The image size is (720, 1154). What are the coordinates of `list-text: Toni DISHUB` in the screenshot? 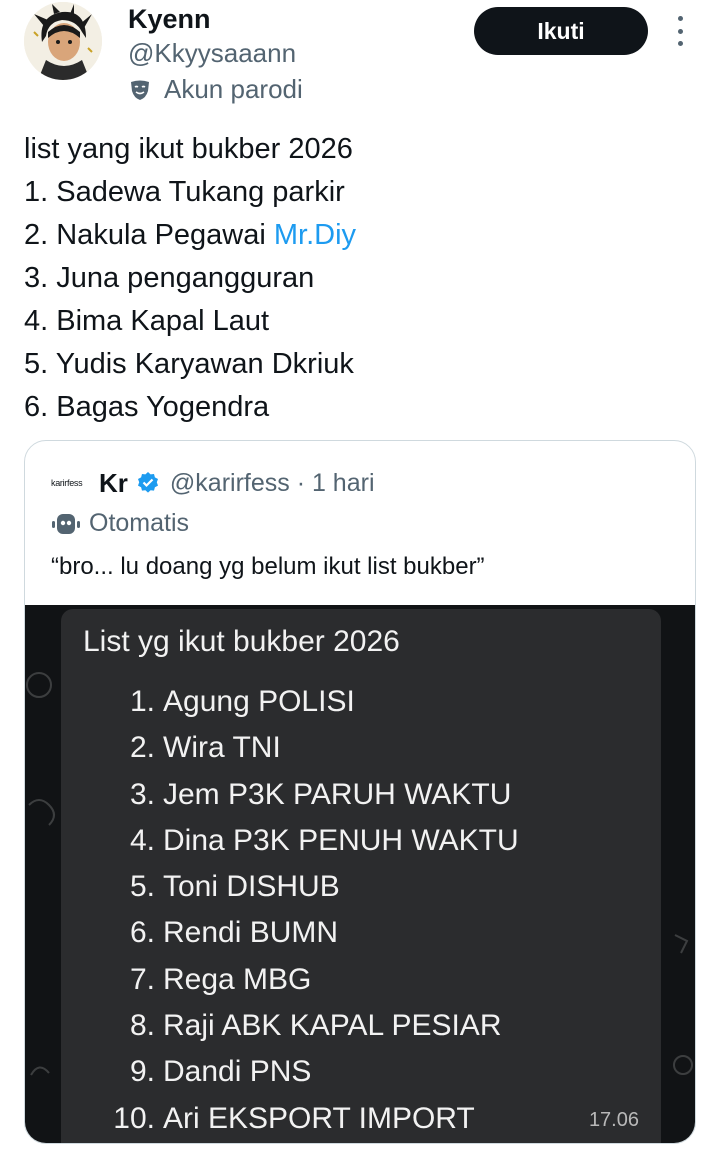 It's located at (251, 887).